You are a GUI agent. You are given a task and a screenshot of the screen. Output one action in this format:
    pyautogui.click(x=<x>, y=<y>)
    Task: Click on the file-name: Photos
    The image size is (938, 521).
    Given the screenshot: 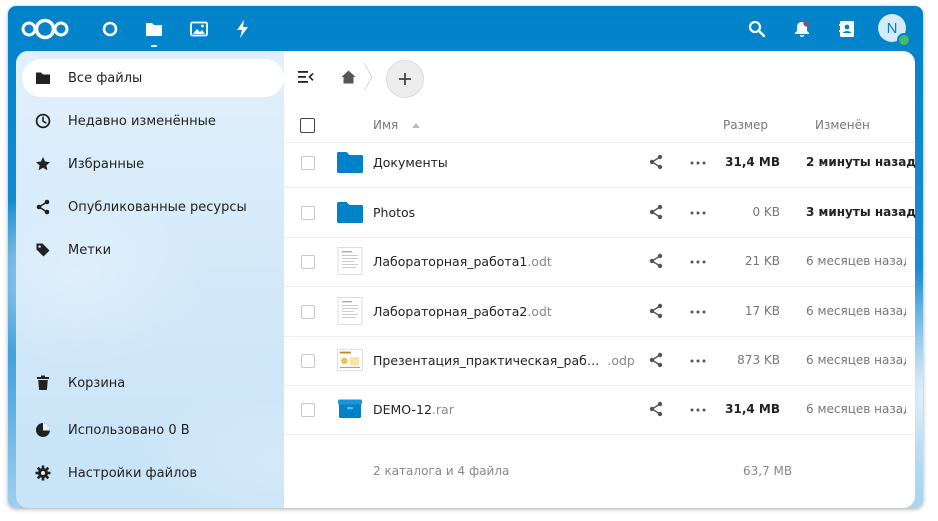 What is the action you would take?
    pyautogui.click(x=394, y=212)
    